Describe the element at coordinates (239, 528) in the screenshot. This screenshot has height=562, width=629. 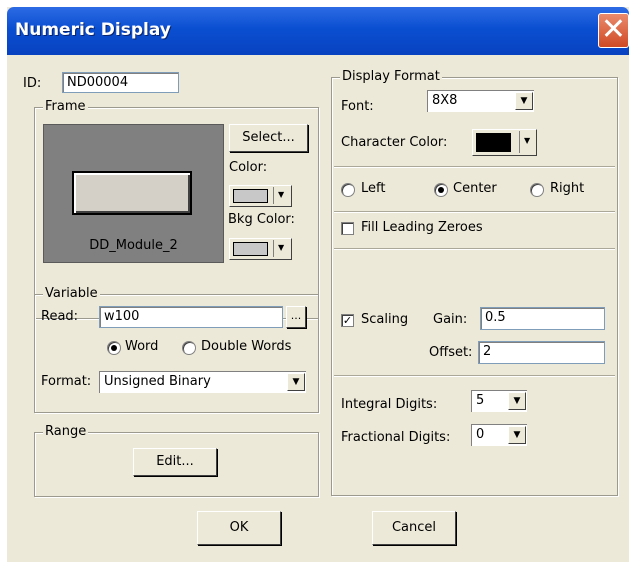
I see `ok-button: OK` at that location.